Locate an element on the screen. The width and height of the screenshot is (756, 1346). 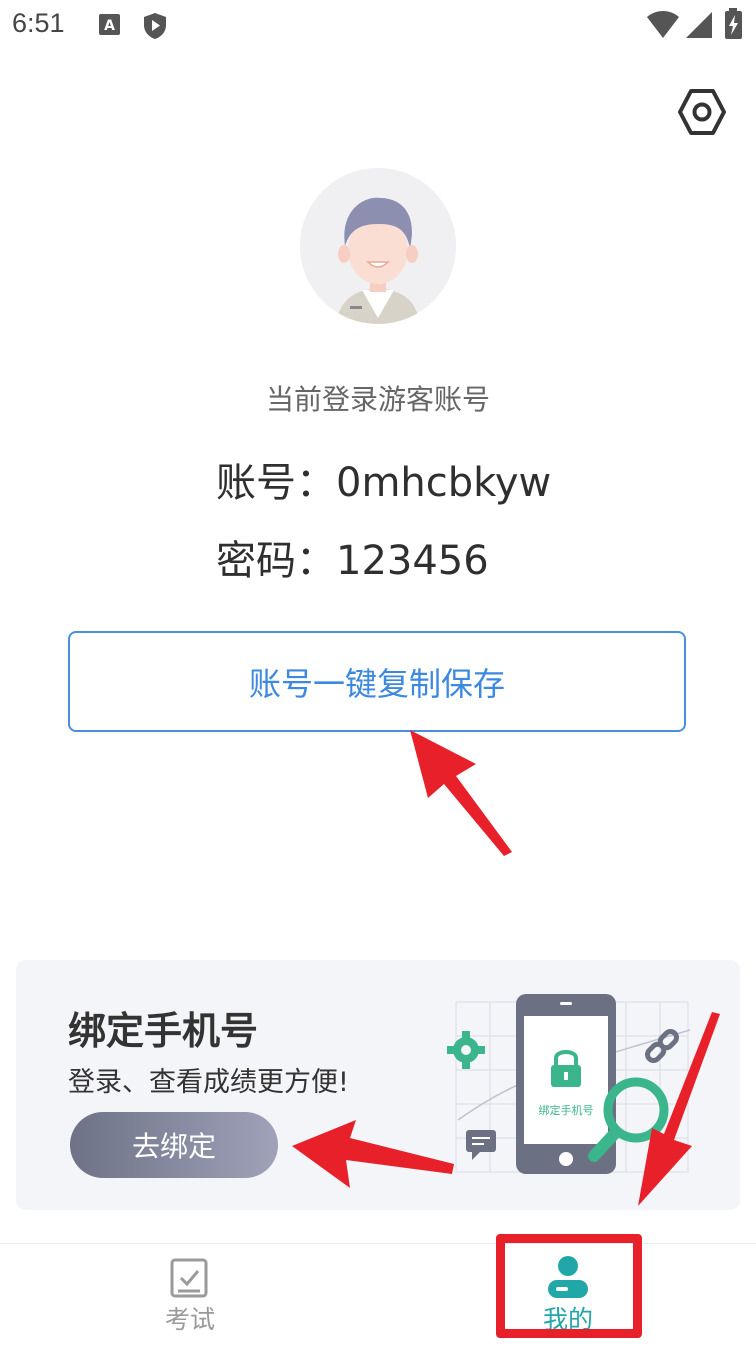
phone-binding-illustration: 绑定手机号 is located at coordinates (569, 1084).